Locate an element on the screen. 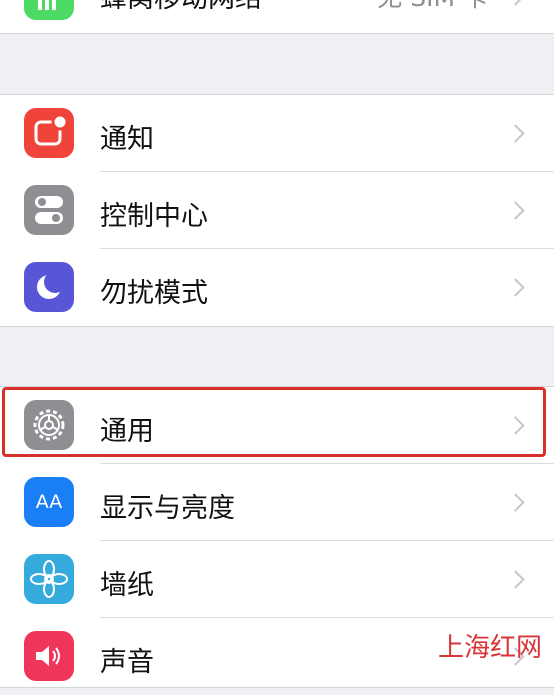 The height and width of the screenshot is (695, 554). settings-row-notifications: 通知 is located at coordinates (277, 133).